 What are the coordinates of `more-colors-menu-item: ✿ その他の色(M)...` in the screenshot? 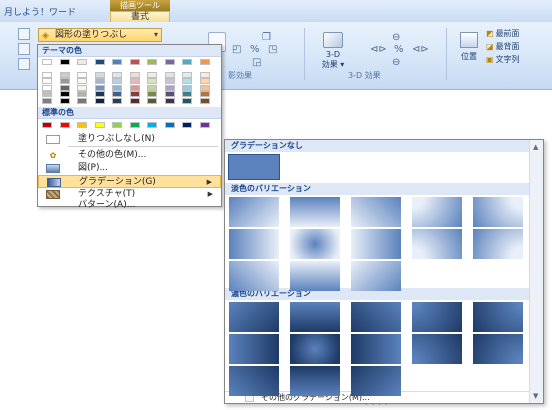 It's located at (129, 155).